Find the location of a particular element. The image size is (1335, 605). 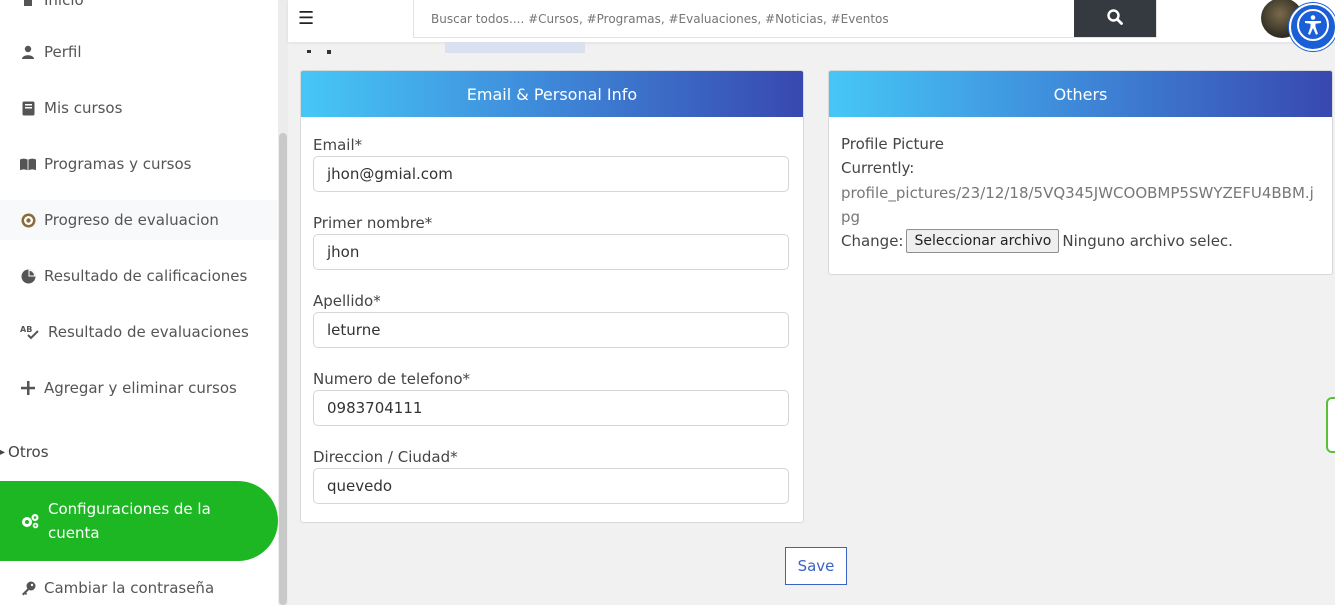

card-title: Email & Personal Info is located at coordinates (552, 94).